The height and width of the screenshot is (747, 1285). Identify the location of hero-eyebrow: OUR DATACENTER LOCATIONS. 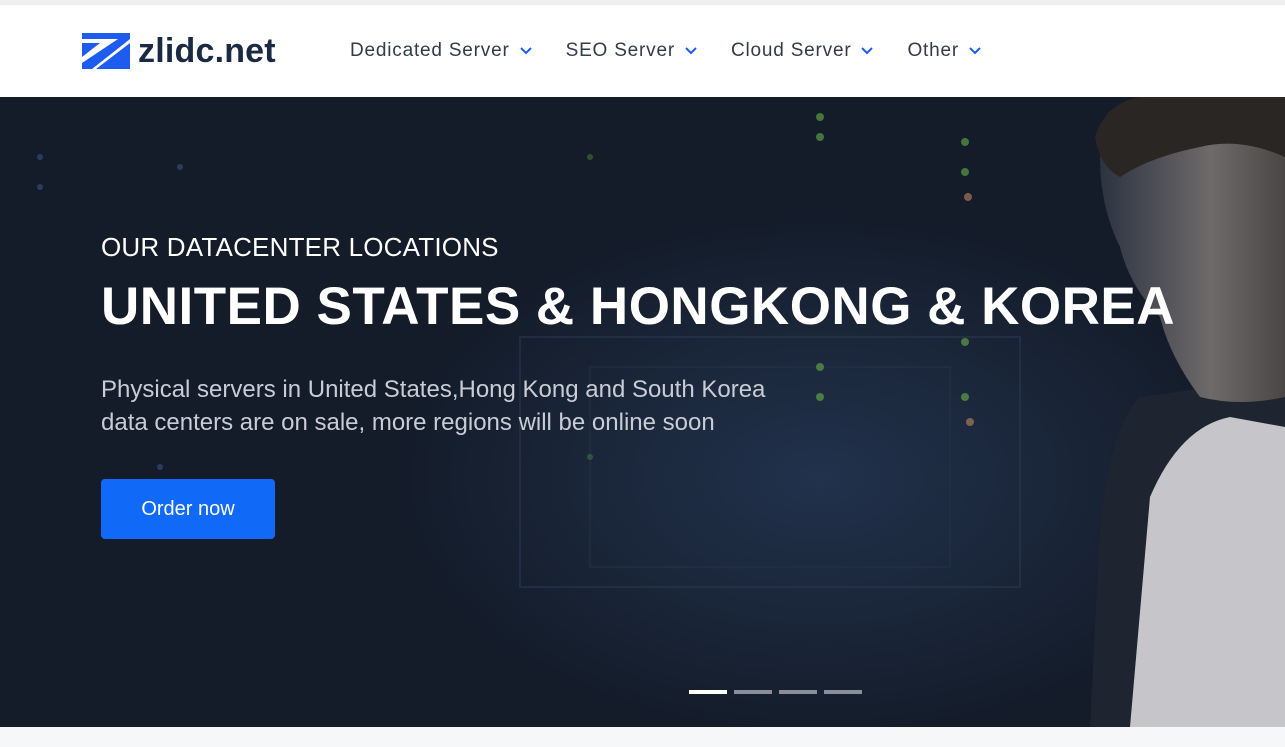
(300, 247).